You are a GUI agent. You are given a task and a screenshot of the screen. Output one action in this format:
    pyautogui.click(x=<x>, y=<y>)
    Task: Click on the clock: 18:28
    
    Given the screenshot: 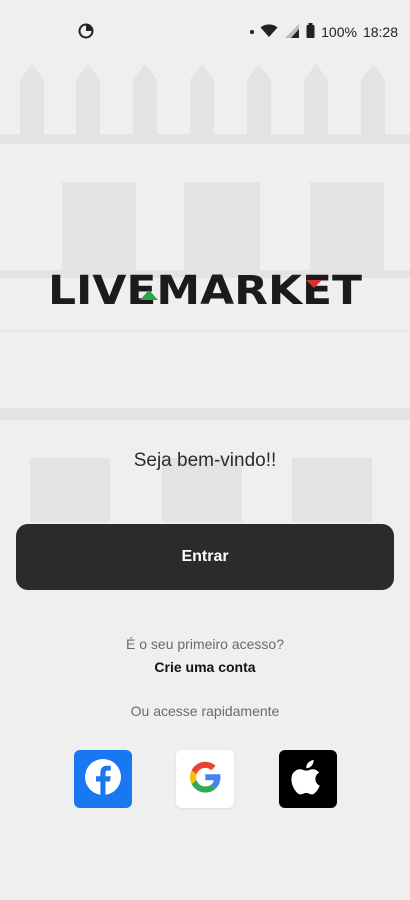 What is the action you would take?
    pyautogui.click(x=380, y=32)
    